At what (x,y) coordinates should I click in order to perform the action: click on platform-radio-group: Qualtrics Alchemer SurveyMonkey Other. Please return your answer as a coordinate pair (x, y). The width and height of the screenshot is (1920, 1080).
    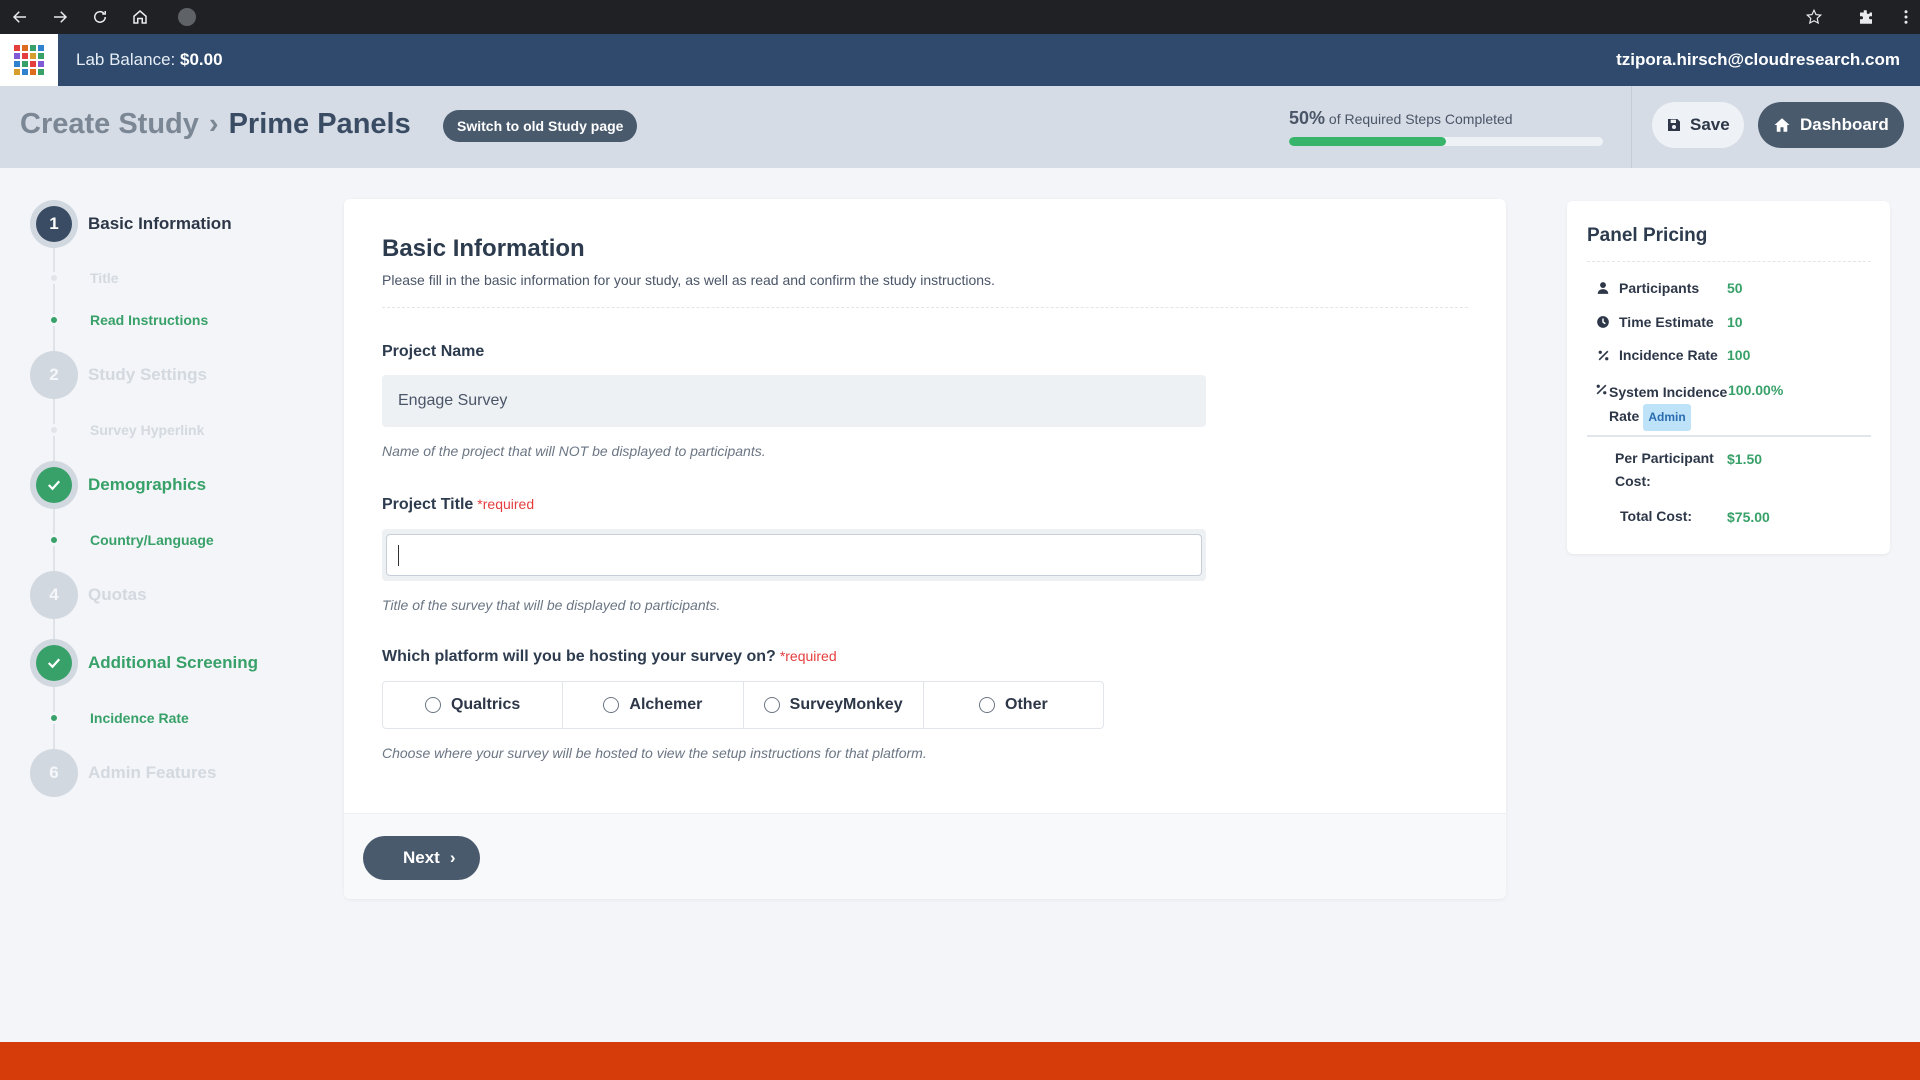
    Looking at the image, I should click on (743, 705).